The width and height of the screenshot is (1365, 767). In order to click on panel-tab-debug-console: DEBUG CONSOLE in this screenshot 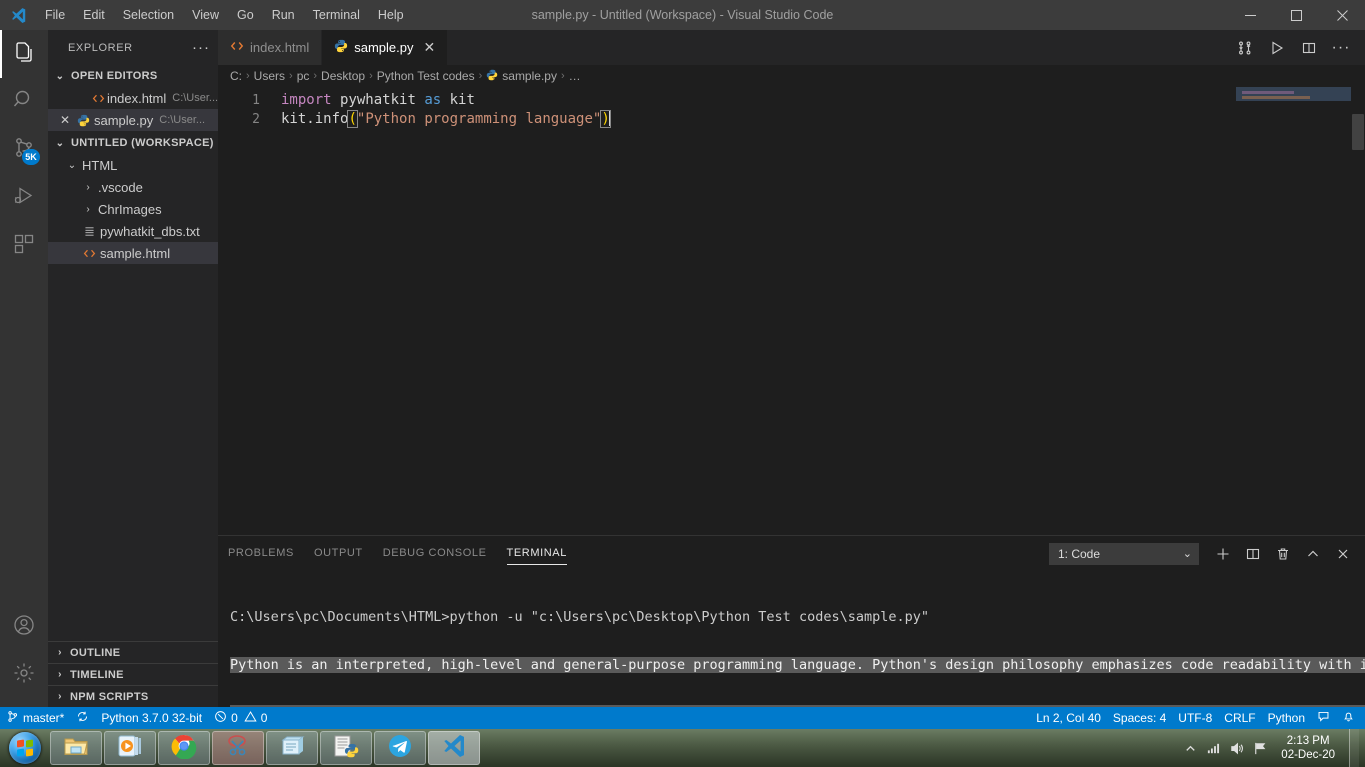, I will do `click(435, 553)`.